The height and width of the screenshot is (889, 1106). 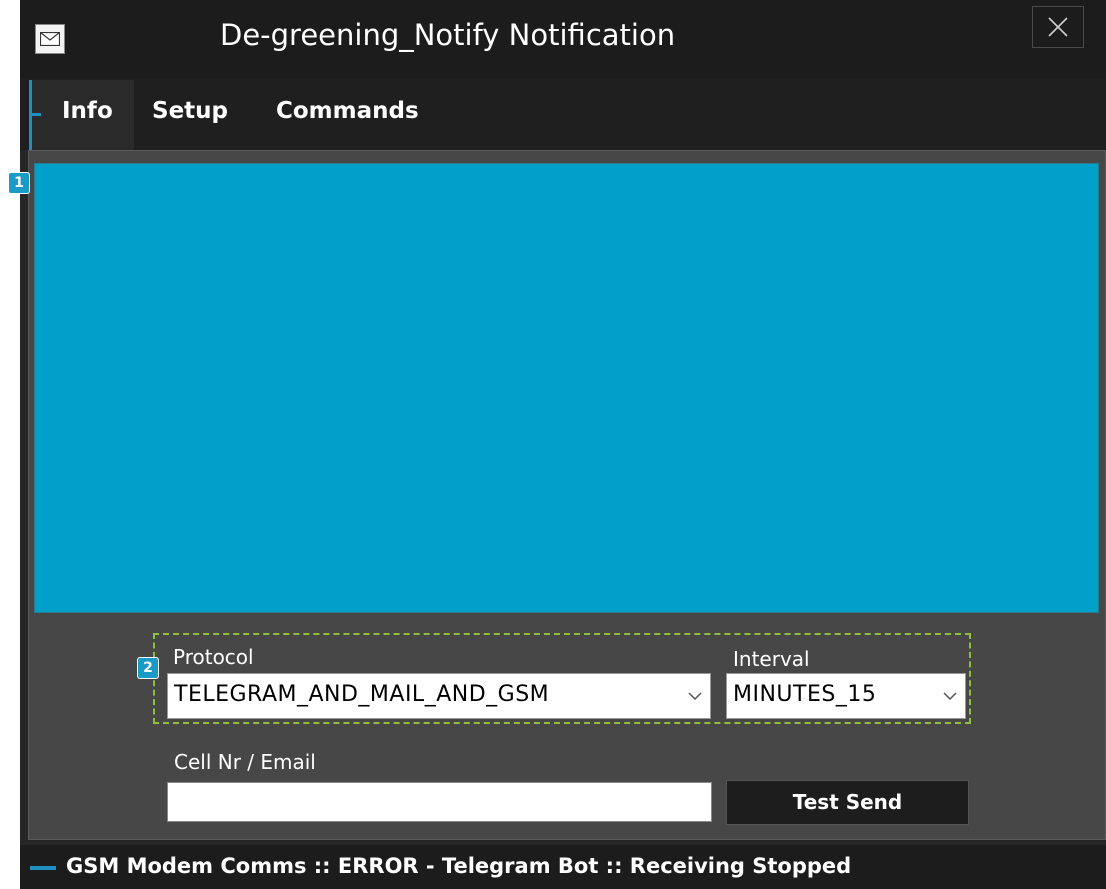 I want to click on interval-select: MINUTES_15, so click(x=846, y=696).